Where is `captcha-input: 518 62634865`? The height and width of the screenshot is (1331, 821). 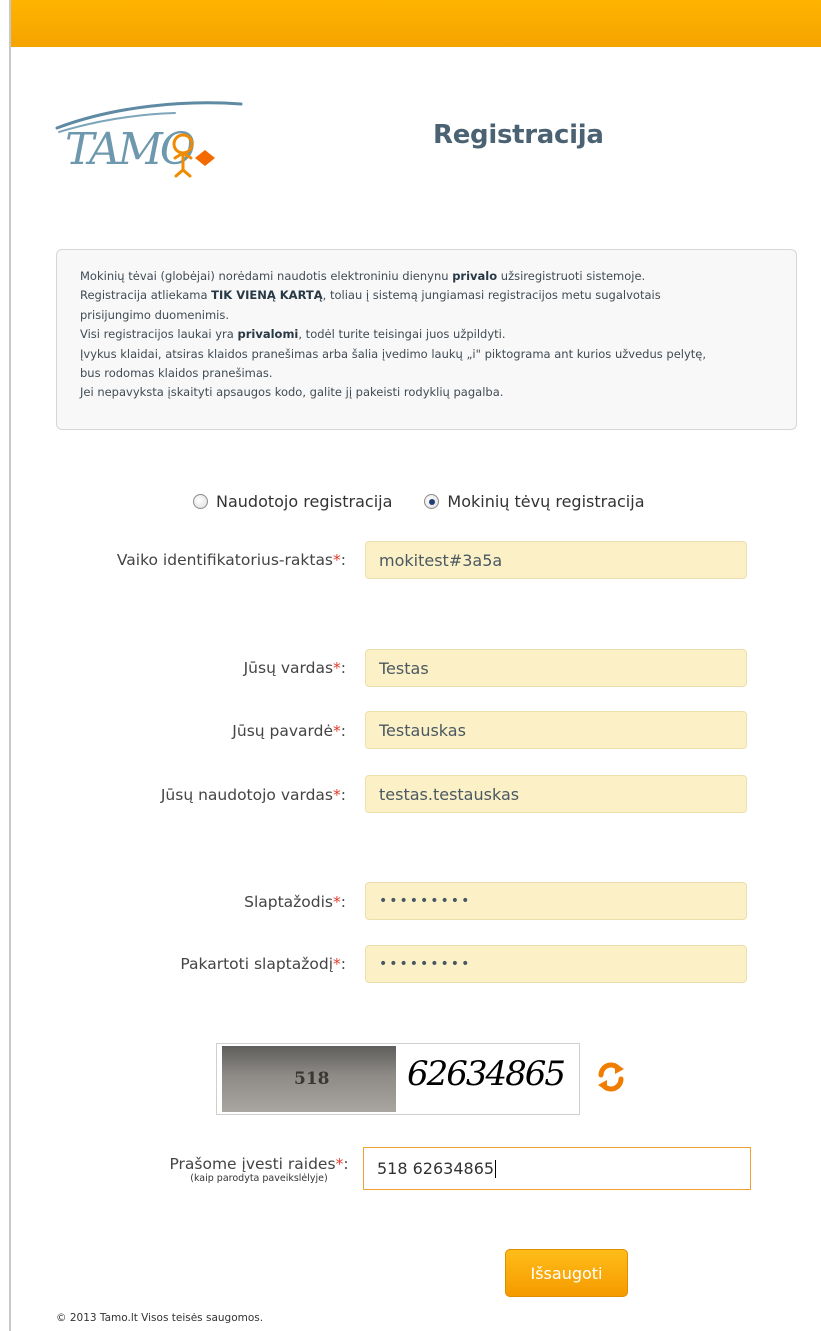
captcha-input: 518 62634865 is located at coordinates (557, 1168).